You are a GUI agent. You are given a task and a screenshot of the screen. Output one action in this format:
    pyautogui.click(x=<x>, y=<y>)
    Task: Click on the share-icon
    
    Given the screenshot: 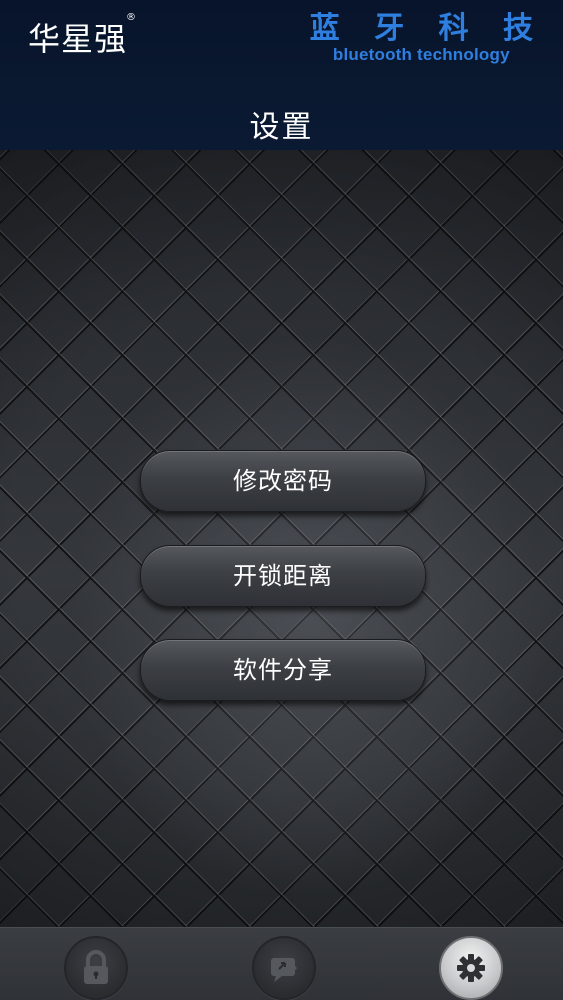 What is the action you would take?
    pyautogui.click(x=284, y=970)
    